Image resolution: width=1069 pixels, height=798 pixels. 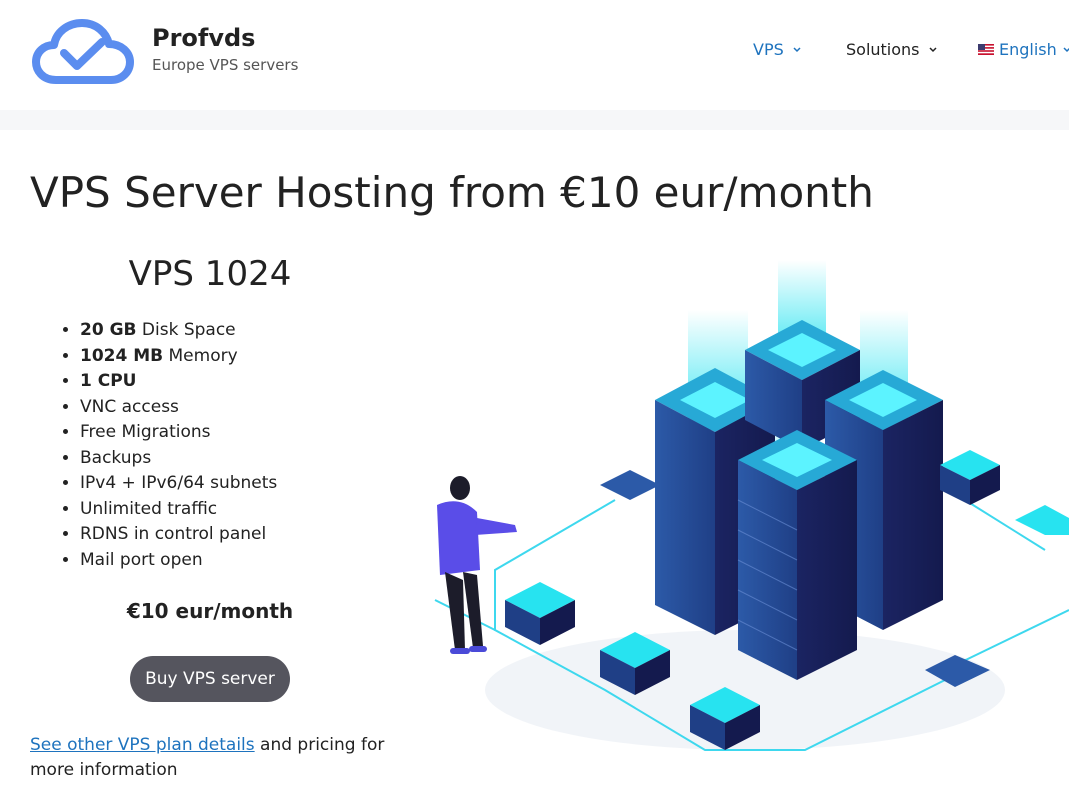 I want to click on feature-text: IPv4 + IPv6/64 subnets, so click(x=179, y=483).